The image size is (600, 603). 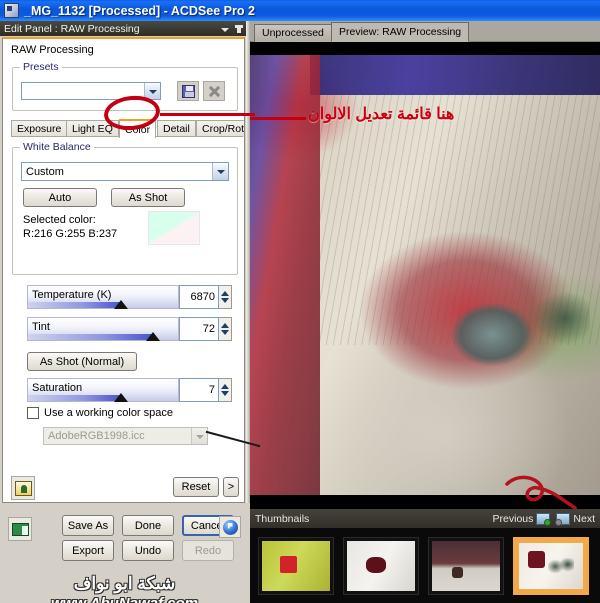 I want to click on edit-panel-header-title: Edit Panel : RAW Processing, so click(x=72, y=28).